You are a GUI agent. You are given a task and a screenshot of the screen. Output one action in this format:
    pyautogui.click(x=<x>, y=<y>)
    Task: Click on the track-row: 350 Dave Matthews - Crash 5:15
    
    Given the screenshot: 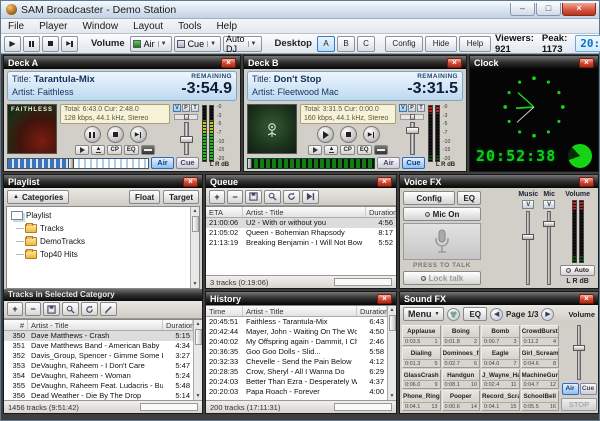 What is the action you would take?
    pyautogui.click(x=98, y=335)
    